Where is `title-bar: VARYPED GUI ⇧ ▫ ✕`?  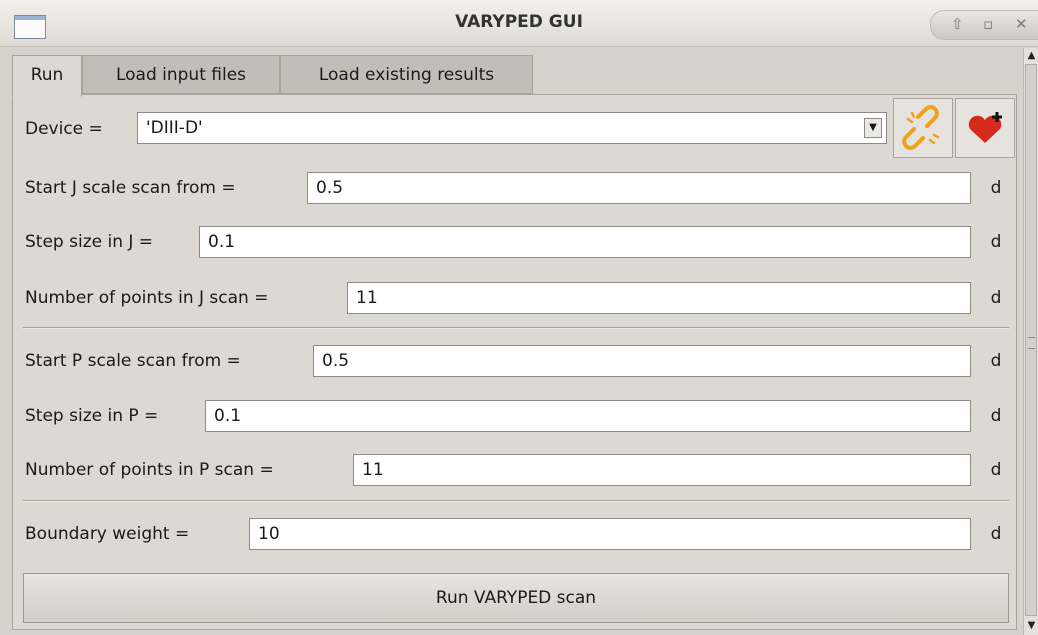 title-bar: VARYPED GUI ⇧ ▫ ✕ is located at coordinates (519, 23).